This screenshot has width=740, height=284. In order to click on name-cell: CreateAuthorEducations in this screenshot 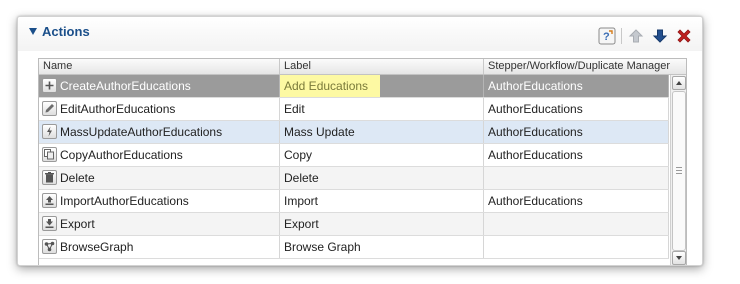, I will do `click(159, 86)`.